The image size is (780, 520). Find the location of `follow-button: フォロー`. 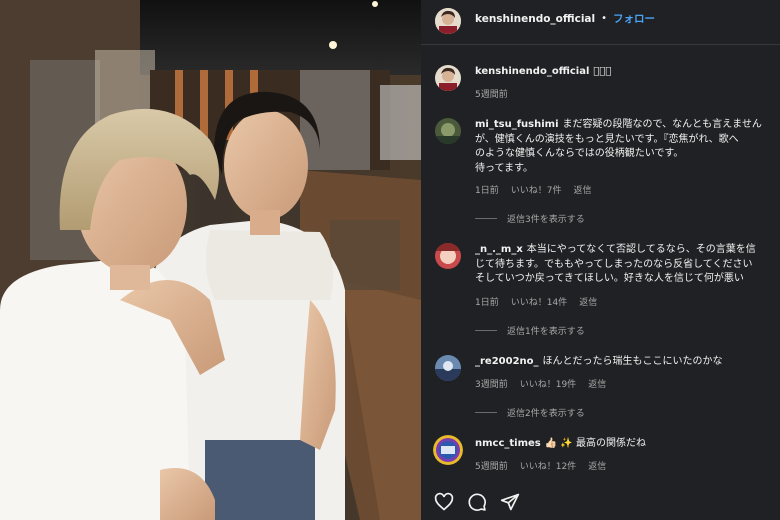

follow-button: フォロー is located at coordinates (634, 18).